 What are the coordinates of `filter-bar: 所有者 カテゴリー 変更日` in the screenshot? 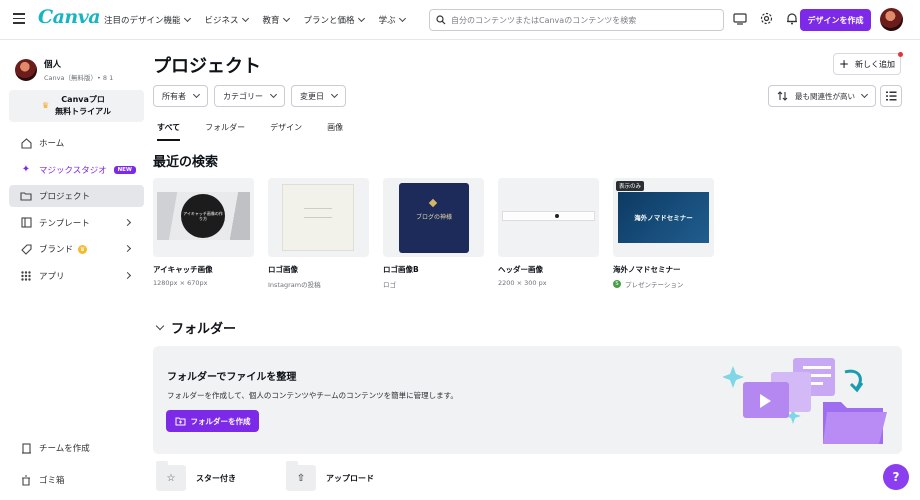 It's located at (249, 96).